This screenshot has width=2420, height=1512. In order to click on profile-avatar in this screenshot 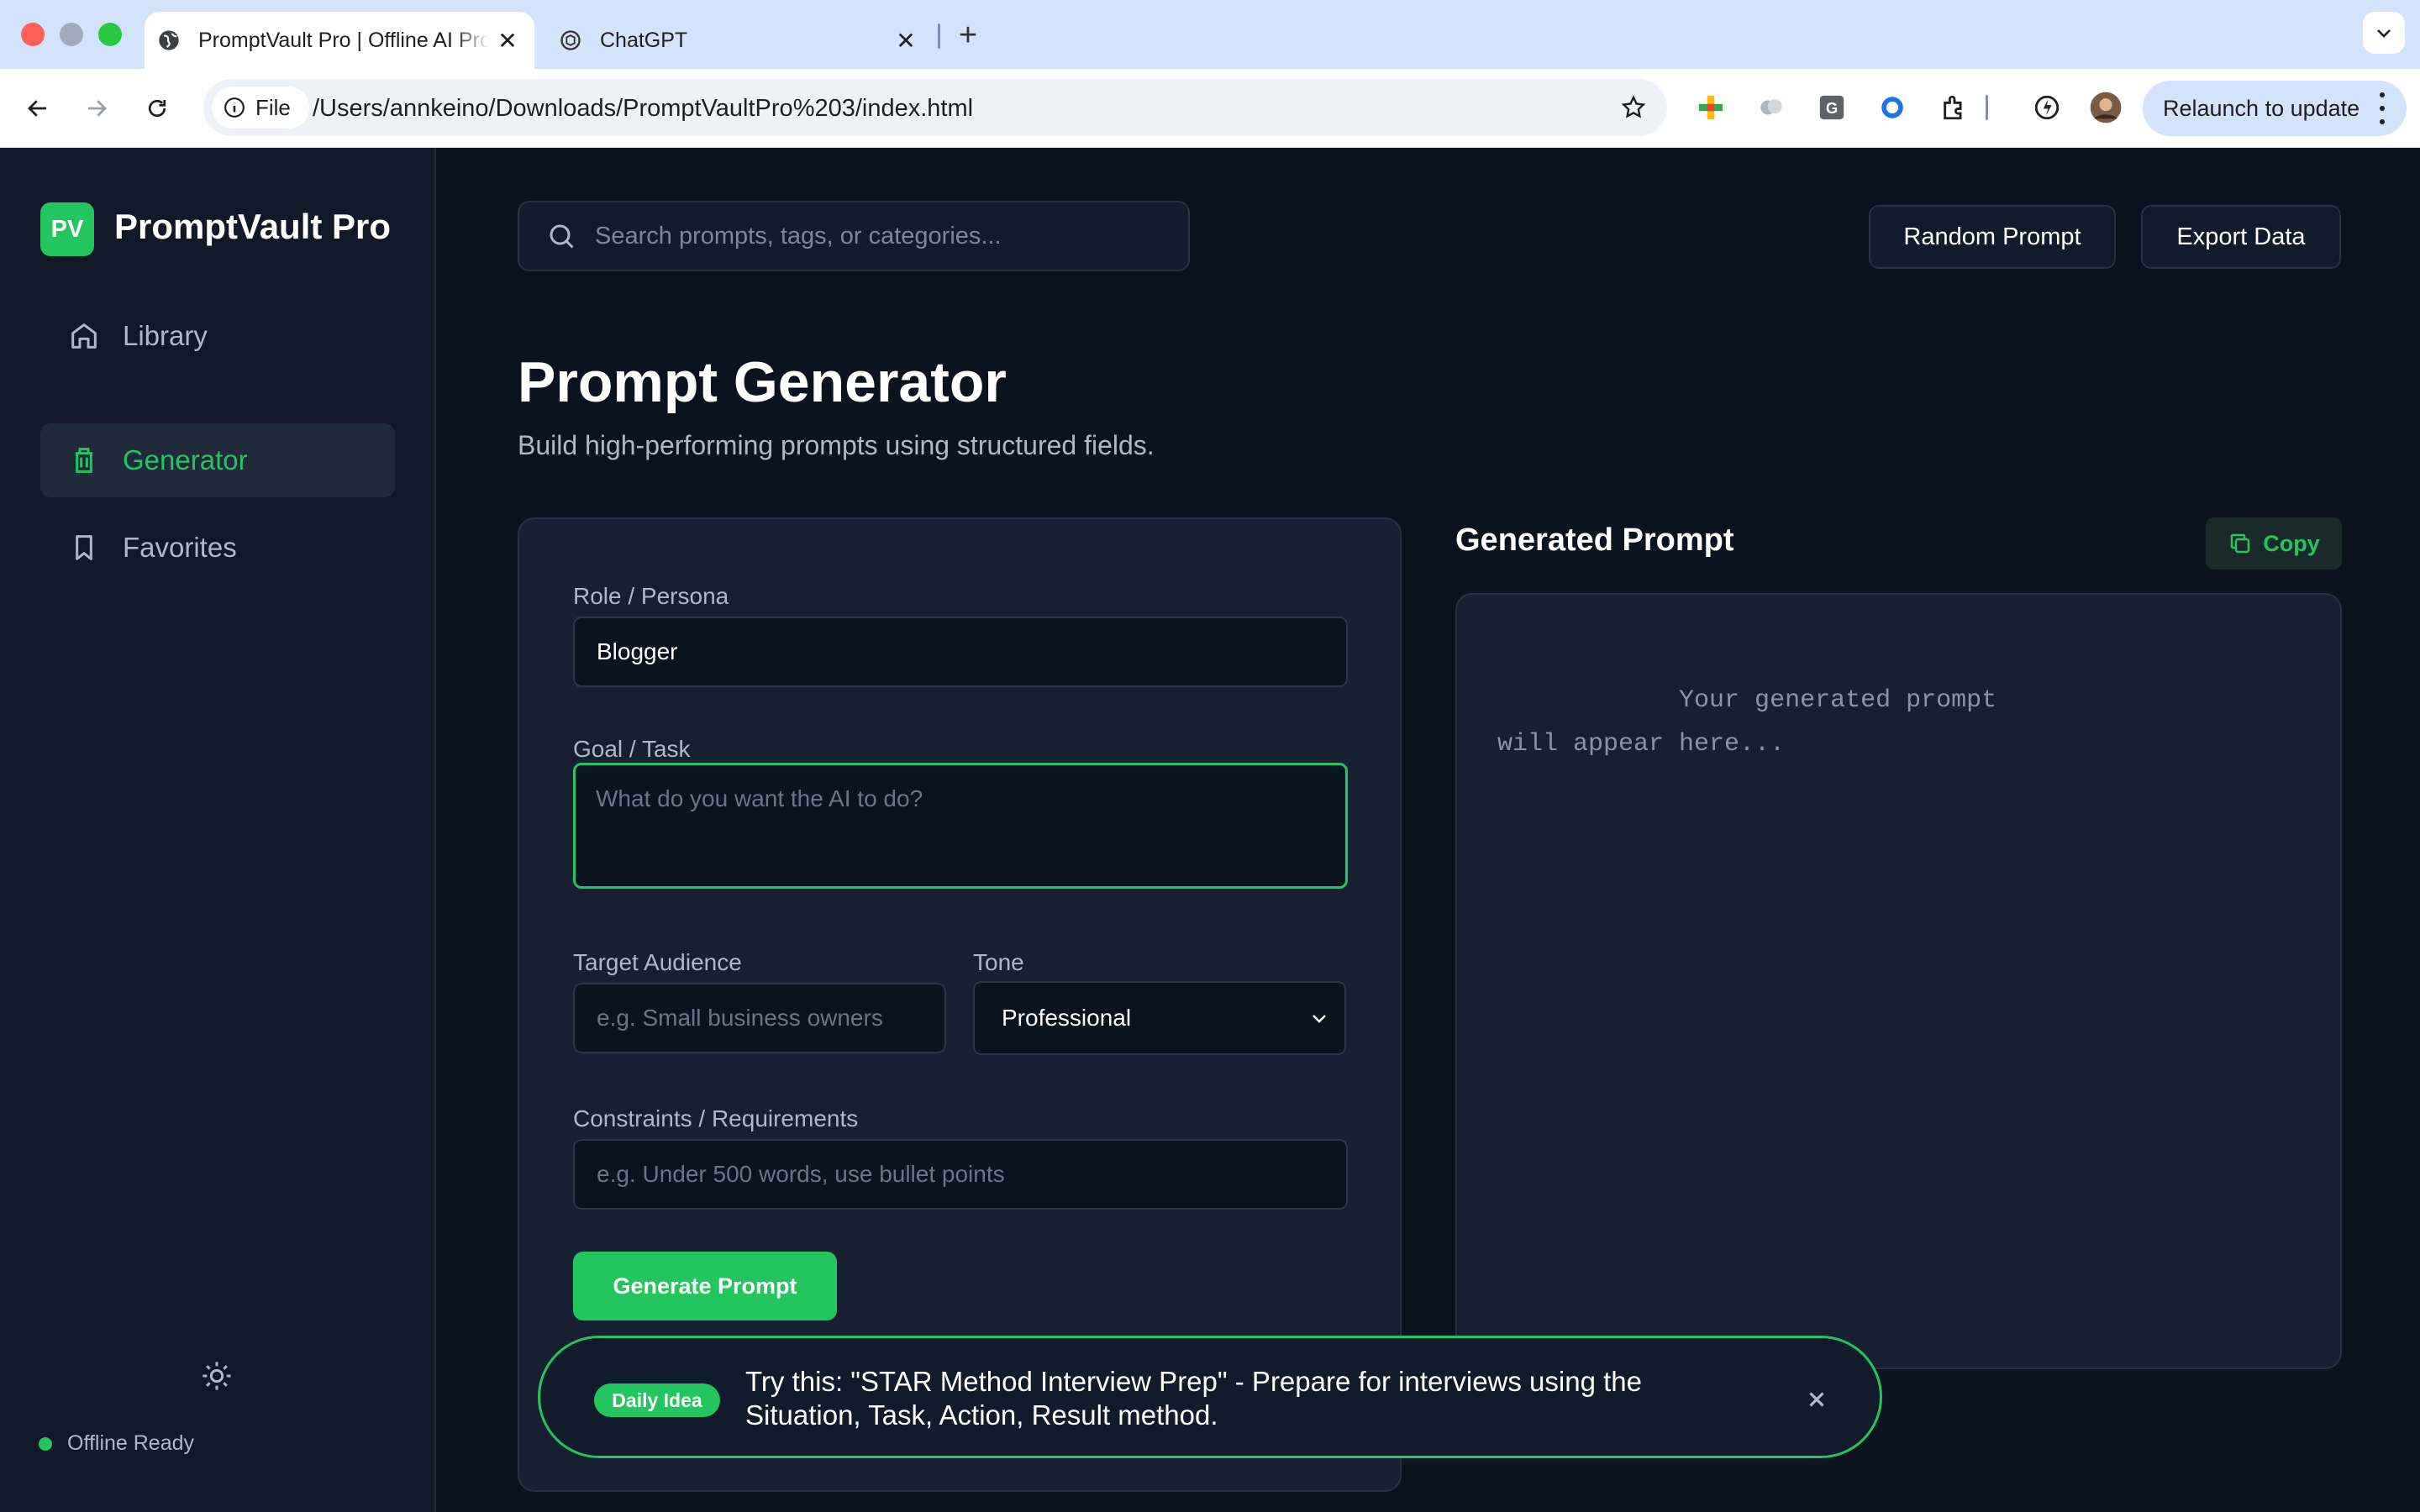, I will do `click(2106, 107)`.